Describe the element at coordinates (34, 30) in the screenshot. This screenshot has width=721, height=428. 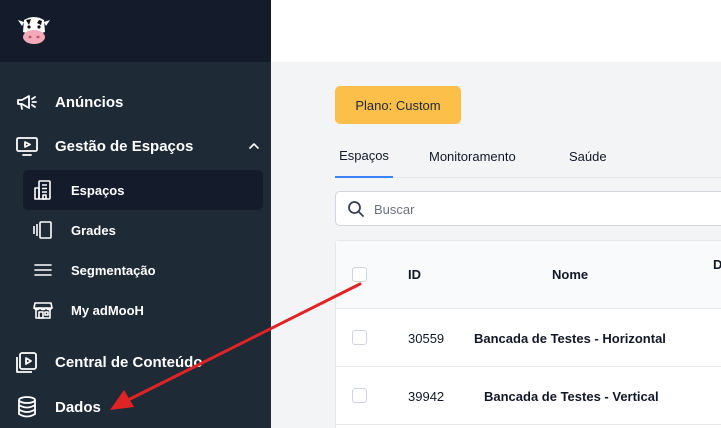
I see `cow-logo-icon` at that location.